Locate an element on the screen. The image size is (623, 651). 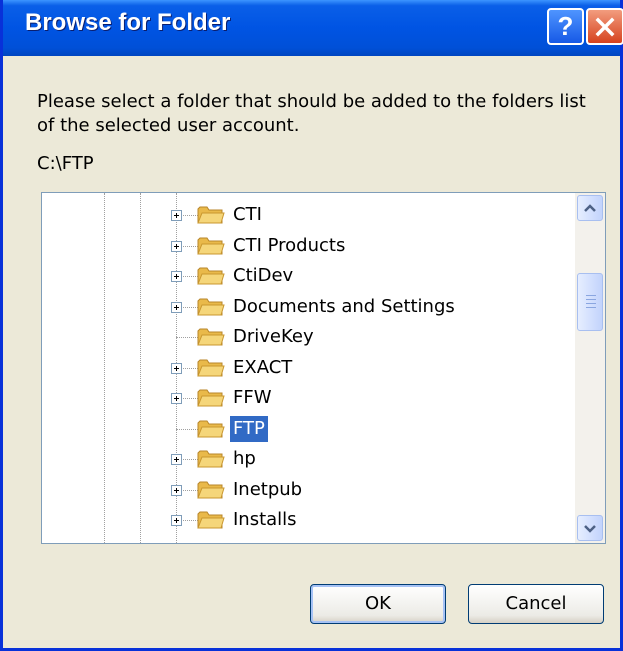
scroll-down-button is located at coordinates (590, 528).